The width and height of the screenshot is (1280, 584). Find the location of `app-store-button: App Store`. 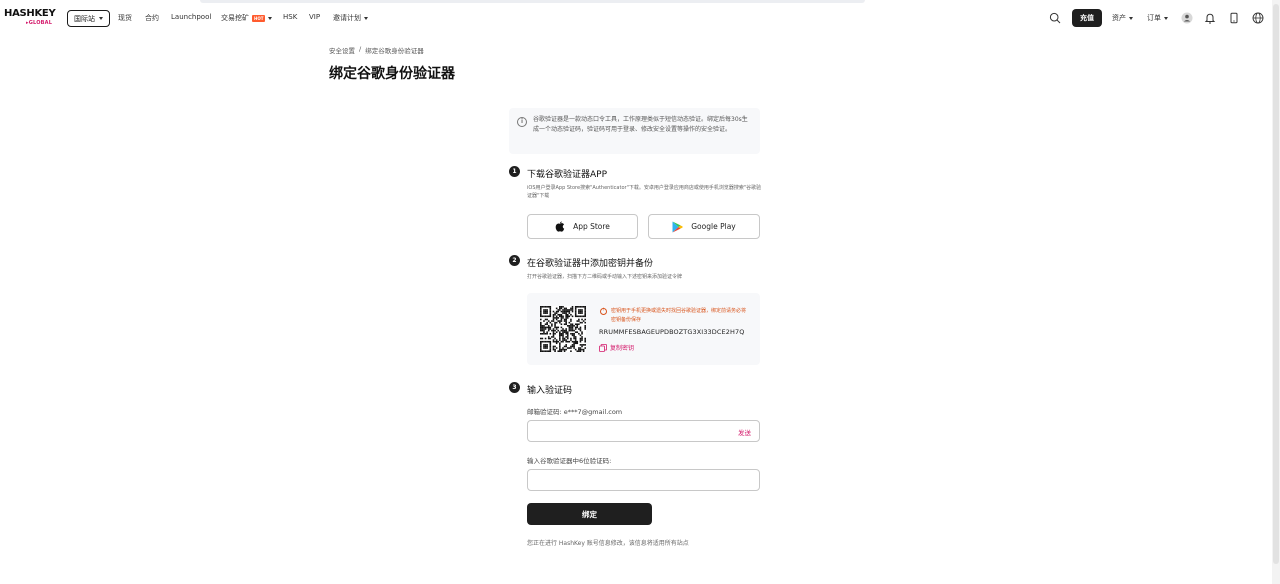

app-store-button: App Store is located at coordinates (582, 226).